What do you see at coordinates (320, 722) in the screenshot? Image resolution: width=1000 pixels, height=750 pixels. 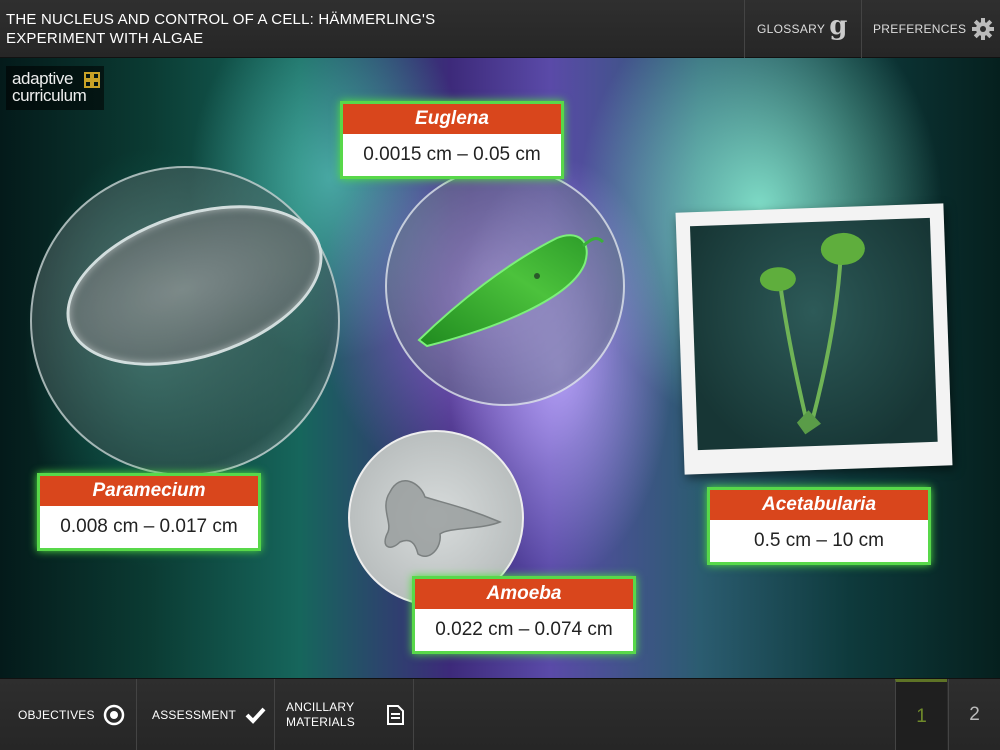 I see `ancillary-label-line-2: MATERIALS` at bounding box center [320, 722].